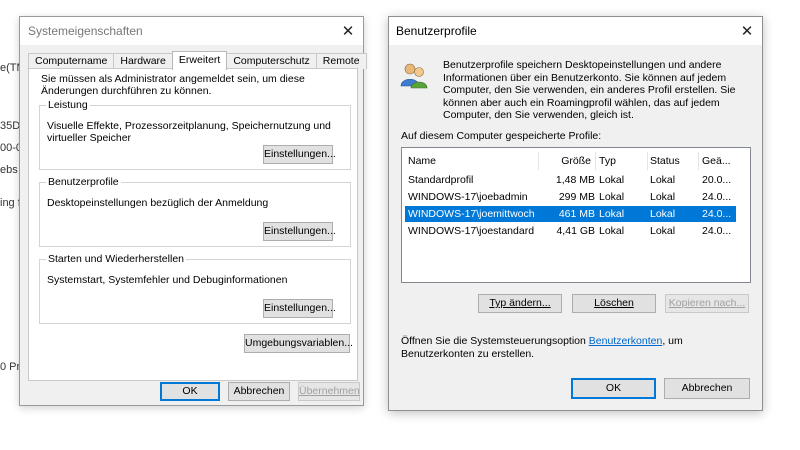 Image resolution: width=800 pixels, height=450 pixels. Describe the element at coordinates (621, 161) in the screenshot. I see `column-header-type: Typ` at that location.